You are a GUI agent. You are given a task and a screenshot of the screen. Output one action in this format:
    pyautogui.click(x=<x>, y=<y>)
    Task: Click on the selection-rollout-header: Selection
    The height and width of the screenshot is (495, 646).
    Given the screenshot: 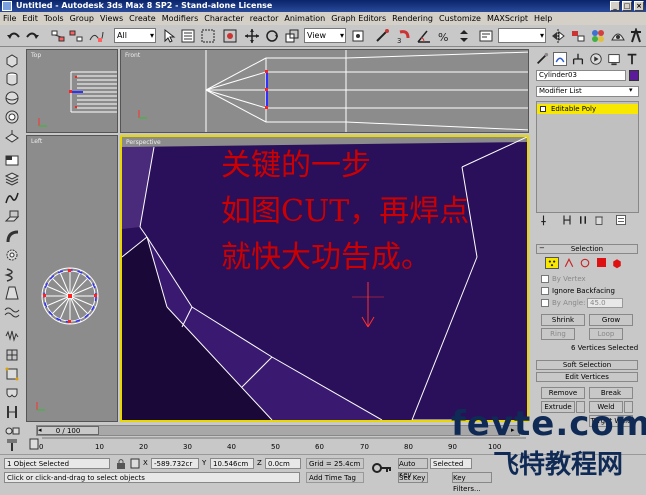 What is the action you would take?
    pyautogui.click(x=587, y=249)
    